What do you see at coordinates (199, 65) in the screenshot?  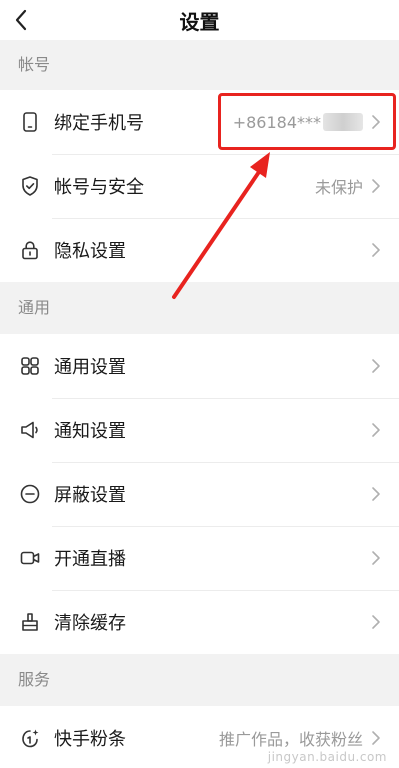 I see `section-label-account: 帐号` at bounding box center [199, 65].